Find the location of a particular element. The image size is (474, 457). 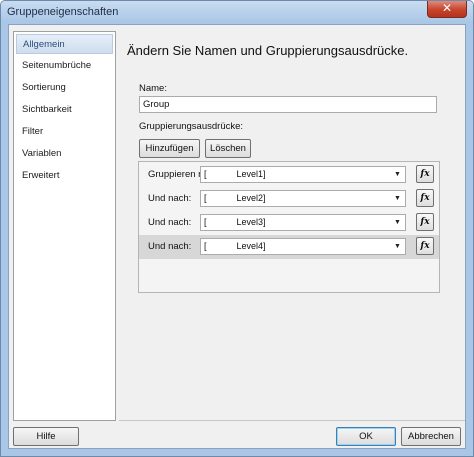

grouping-row: Und nach: [ Level3] ▼ fx is located at coordinates (289, 223).